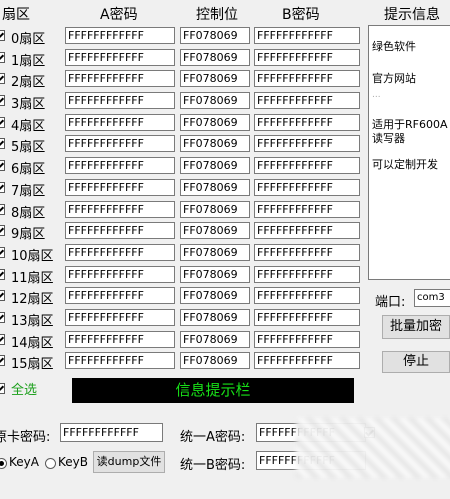 This screenshot has width=450, height=499. What do you see at coordinates (301, 15) in the screenshot?
I see `header-key-b: B密码` at bounding box center [301, 15].